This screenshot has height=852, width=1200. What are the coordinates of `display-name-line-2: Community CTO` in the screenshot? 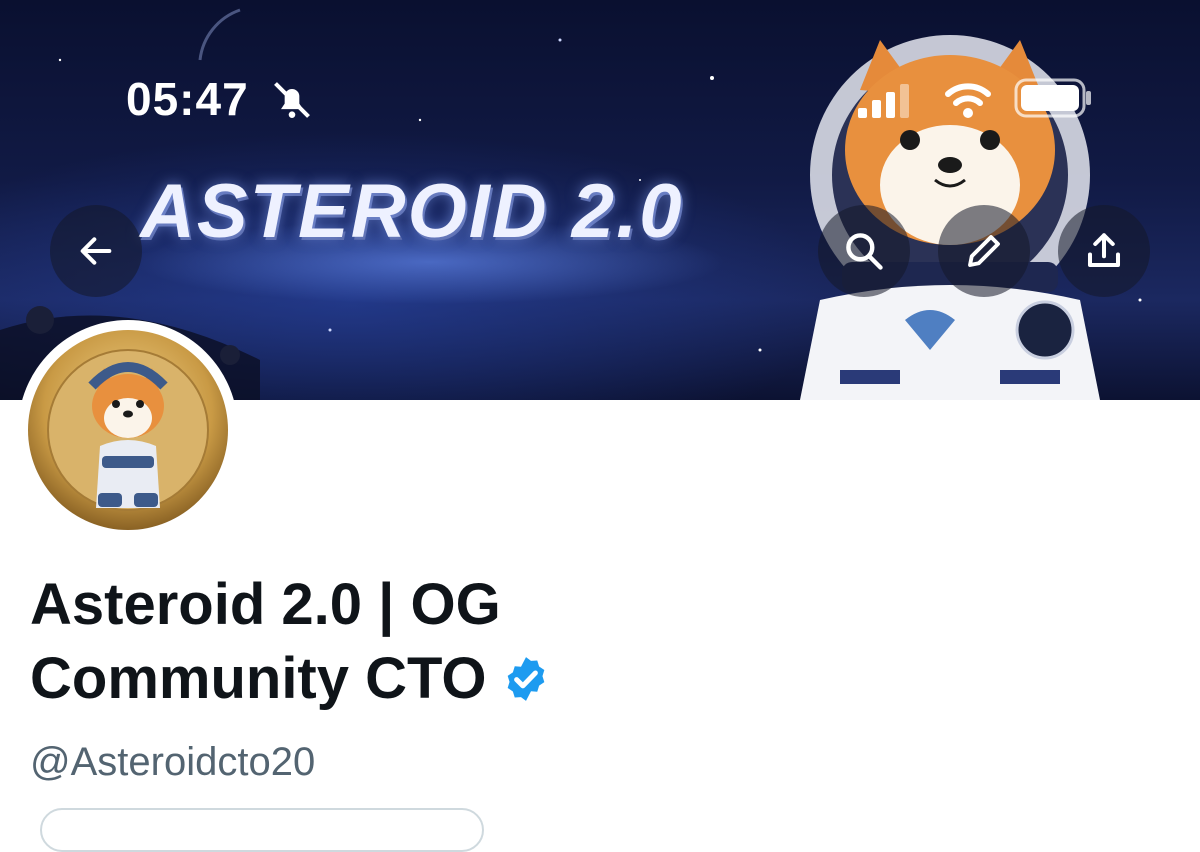 It's located at (380, 679).